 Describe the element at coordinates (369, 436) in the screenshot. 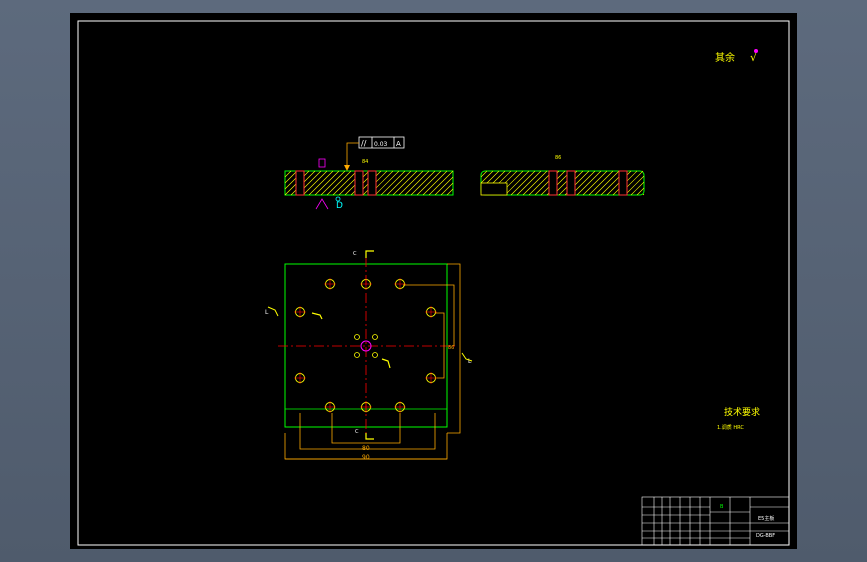

I see `section-arrow-bottom` at that location.